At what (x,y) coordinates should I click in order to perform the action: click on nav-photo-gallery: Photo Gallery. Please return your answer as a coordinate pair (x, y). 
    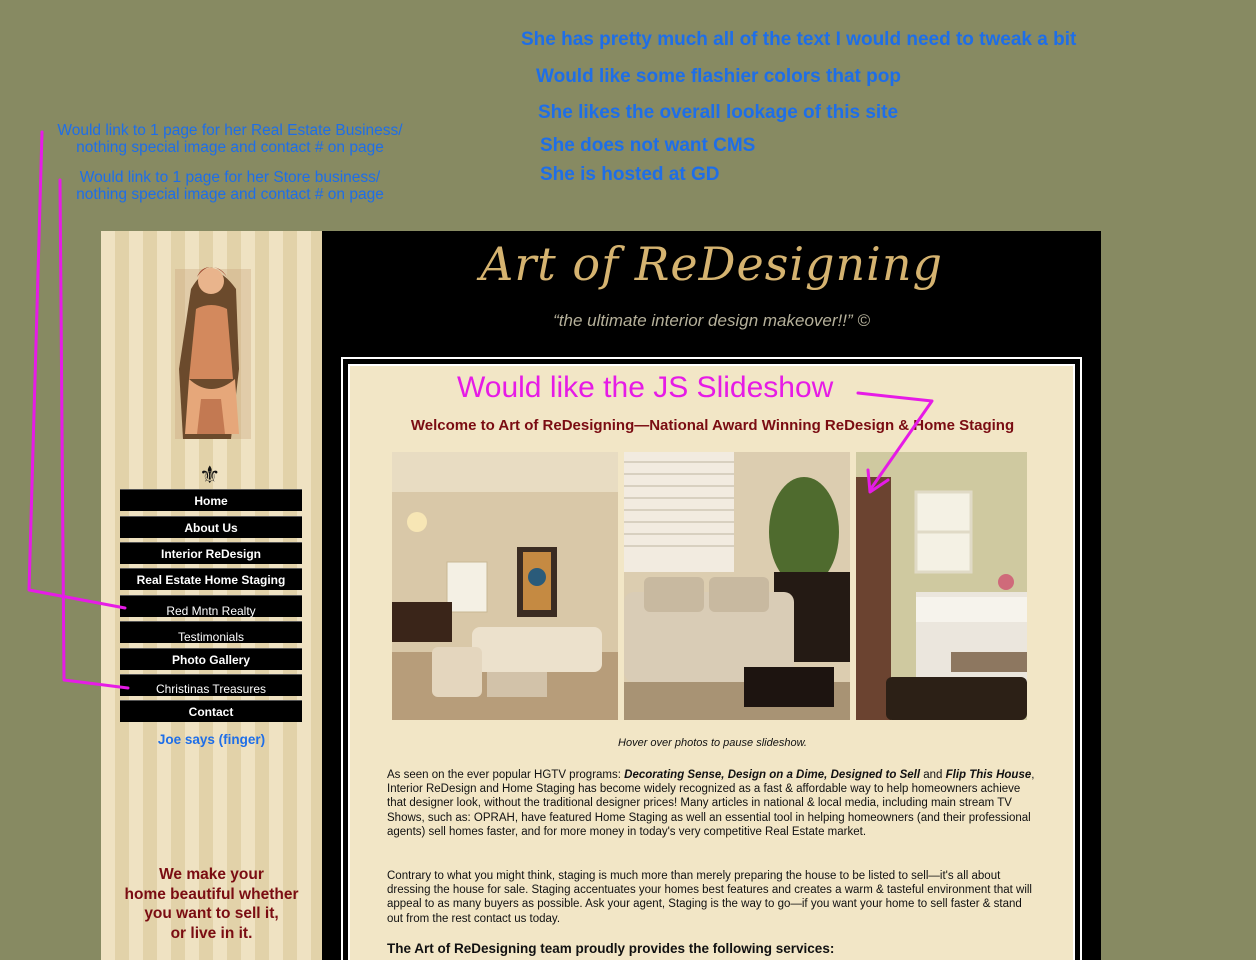
    Looking at the image, I should click on (211, 659).